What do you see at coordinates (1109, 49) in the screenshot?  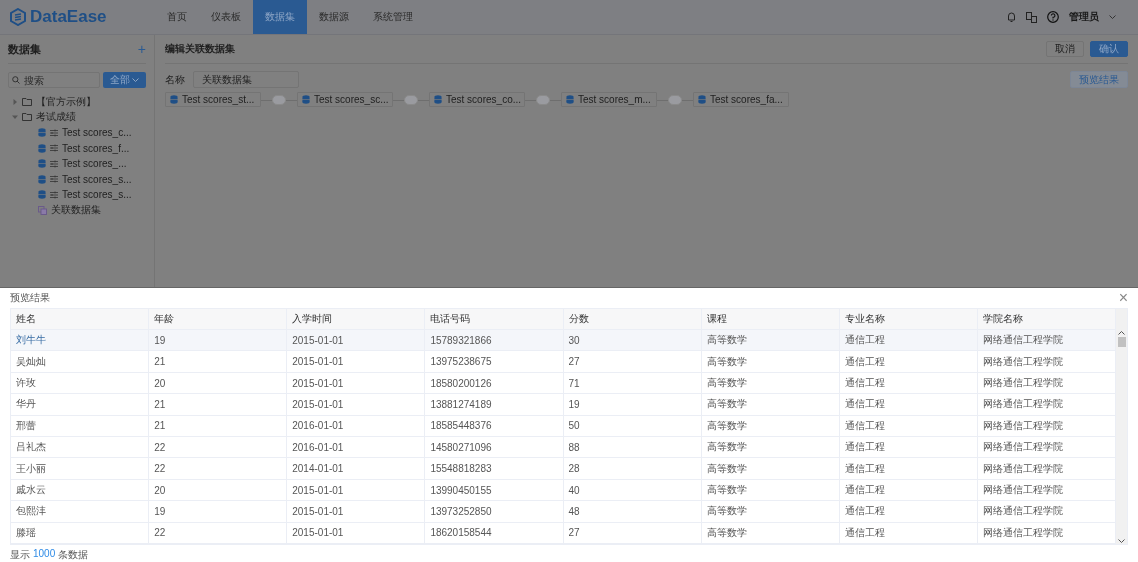 I see `confirm-button: 确认` at bounding box center [1109, 49].